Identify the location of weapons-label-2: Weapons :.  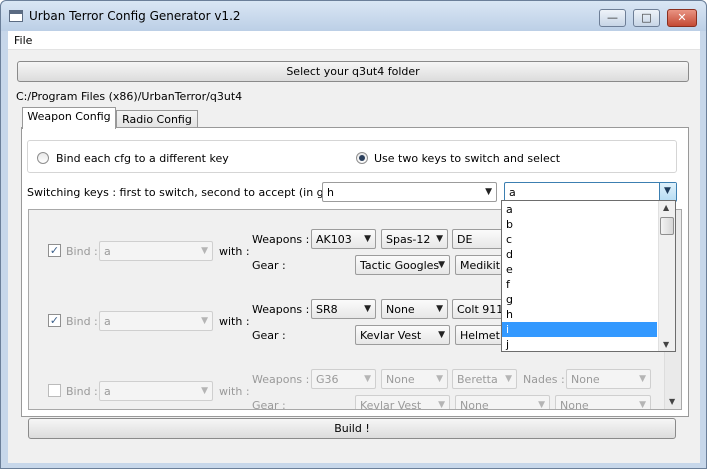
(281, 309).